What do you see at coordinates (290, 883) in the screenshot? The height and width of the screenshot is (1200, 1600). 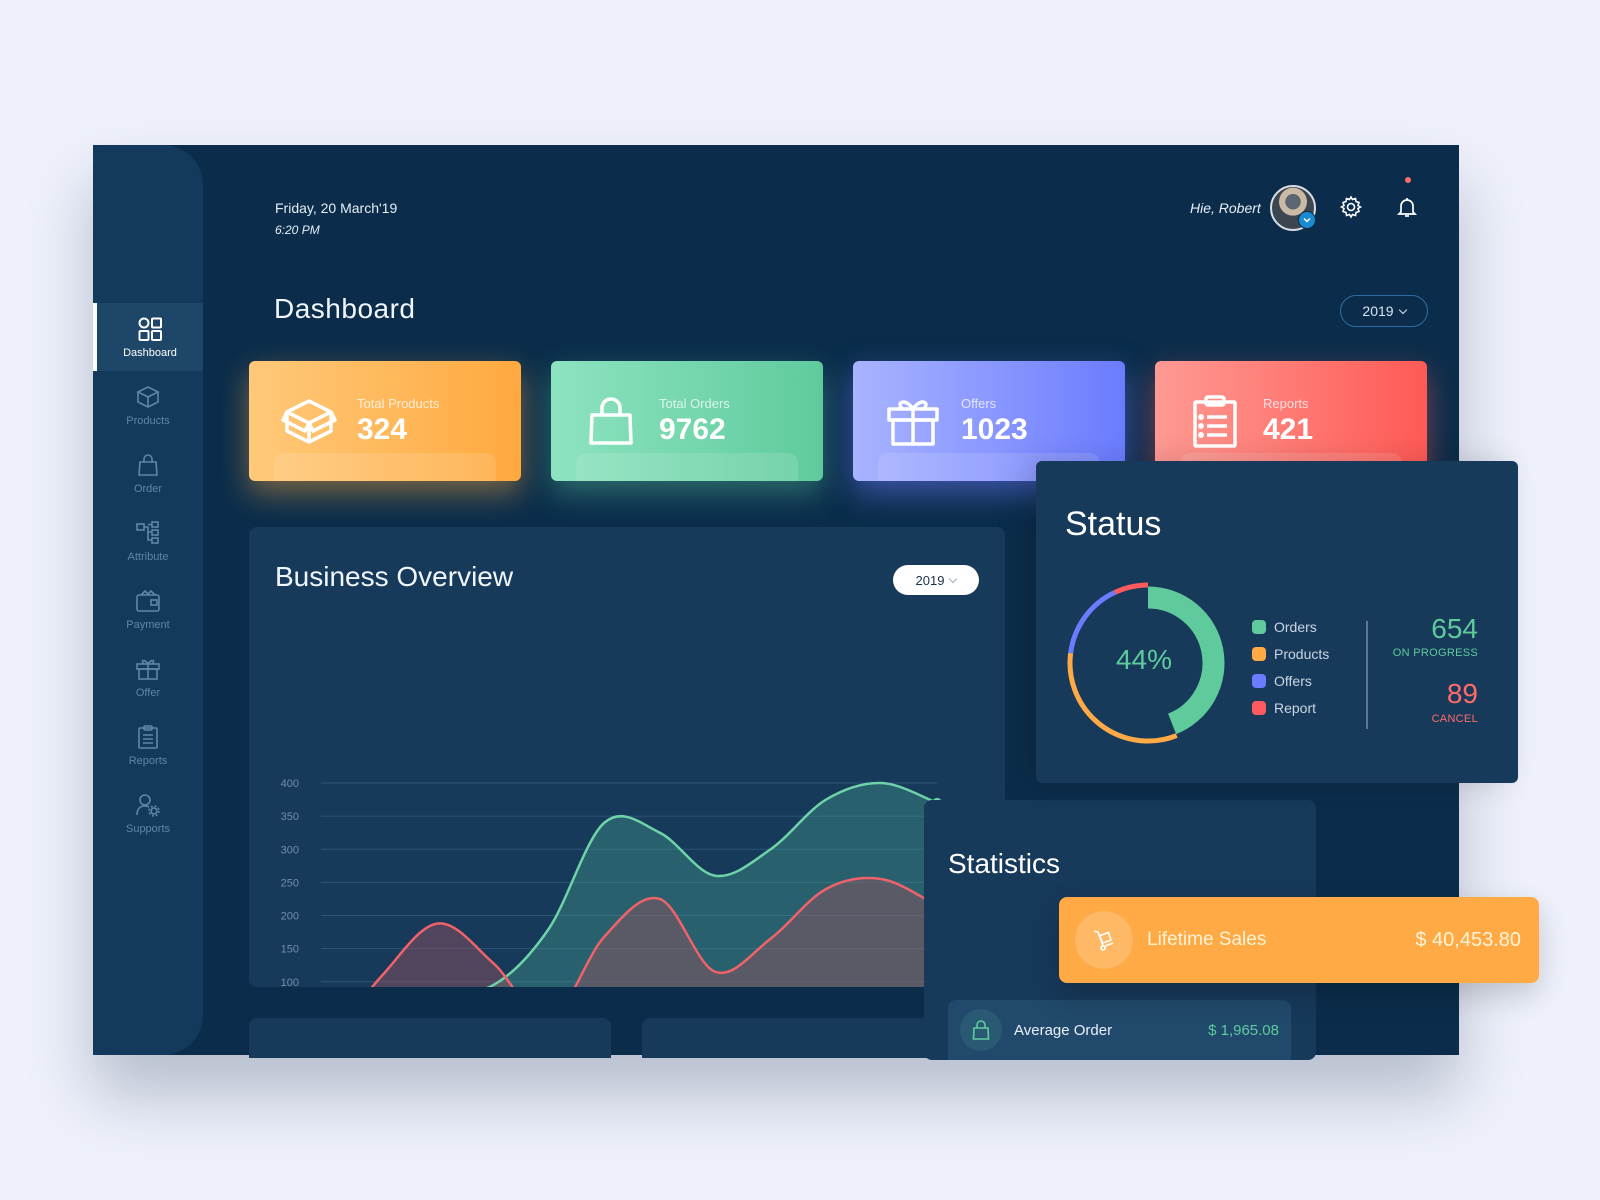 I see `y-tick-label: 250` at bounding box center [290, 883].